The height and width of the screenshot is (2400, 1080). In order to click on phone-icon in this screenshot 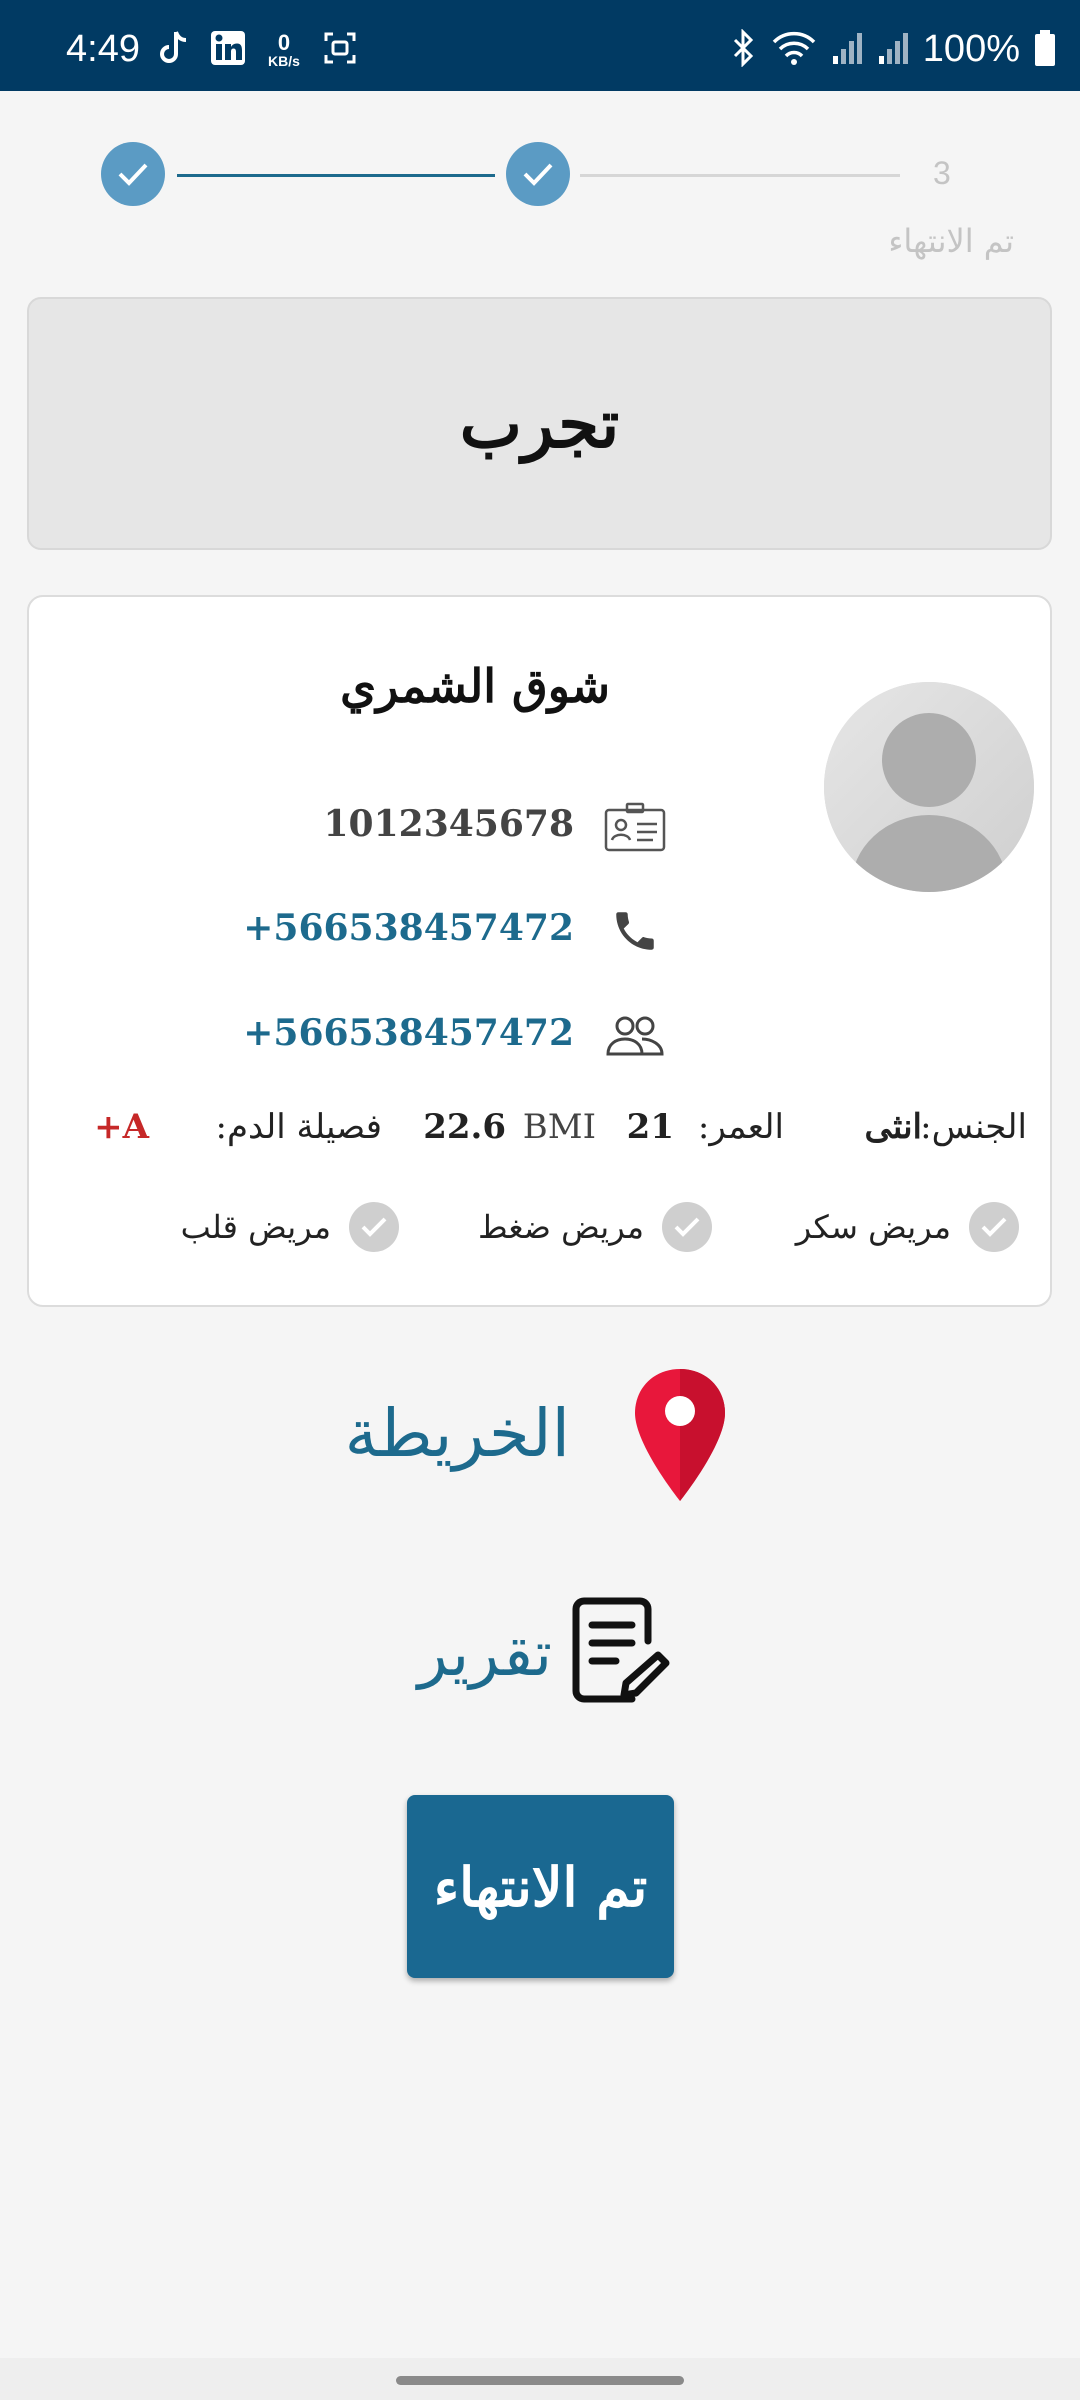, I will do `click(635, 931)`.